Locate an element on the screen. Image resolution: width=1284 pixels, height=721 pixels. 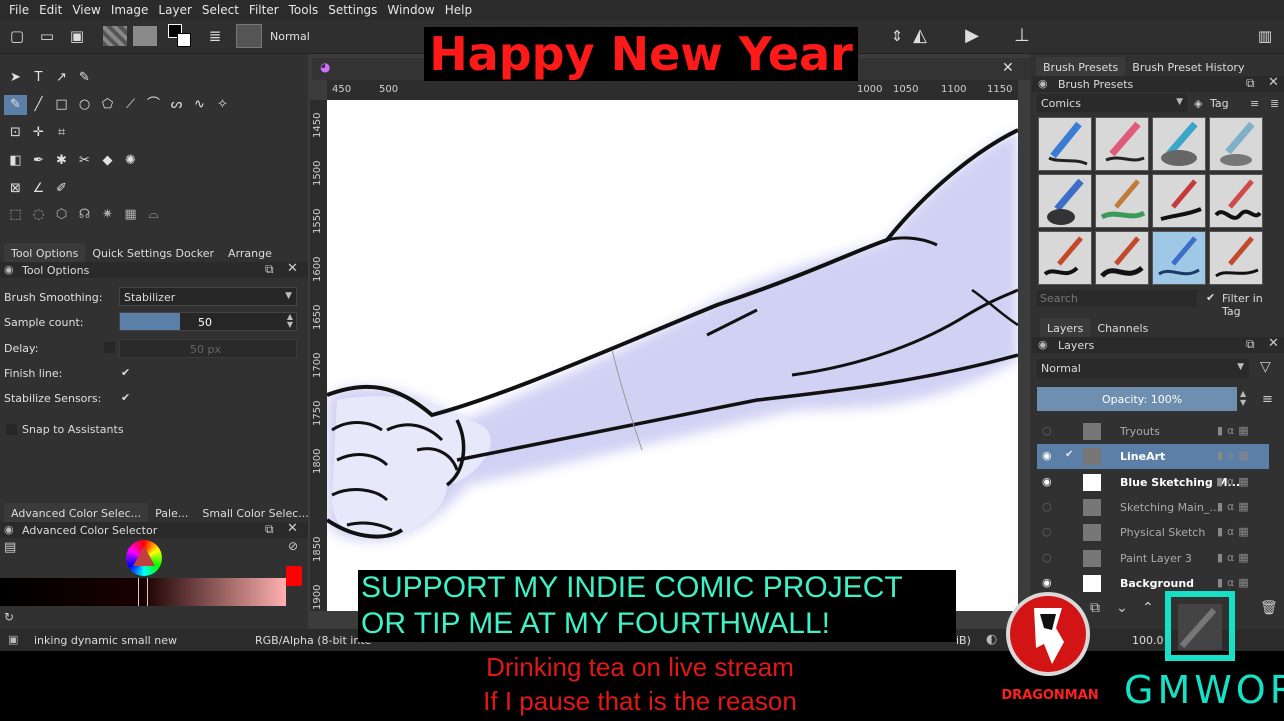
float-layers-docker-icon: ⧉ is located at coordinates (1250, 344).